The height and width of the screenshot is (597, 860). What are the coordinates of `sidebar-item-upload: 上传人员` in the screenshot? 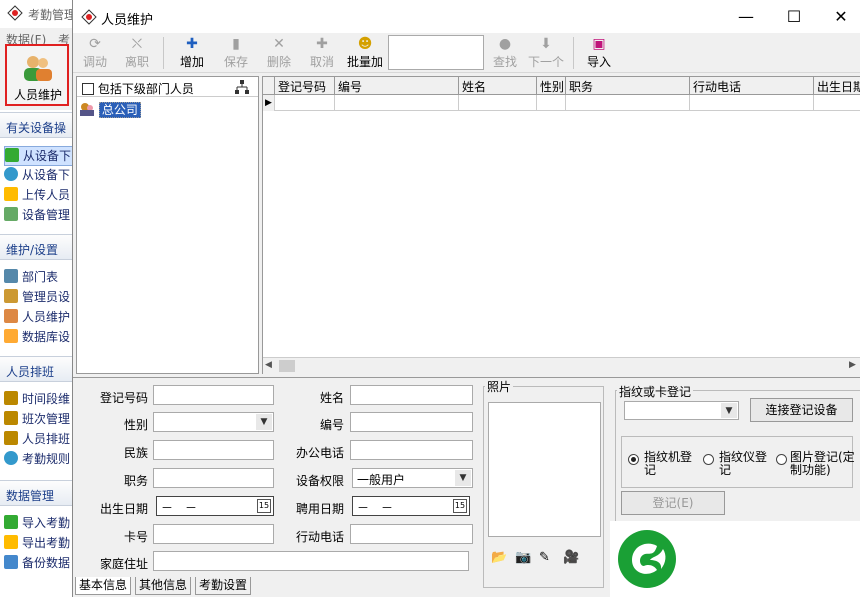 It's located at (38, 196).